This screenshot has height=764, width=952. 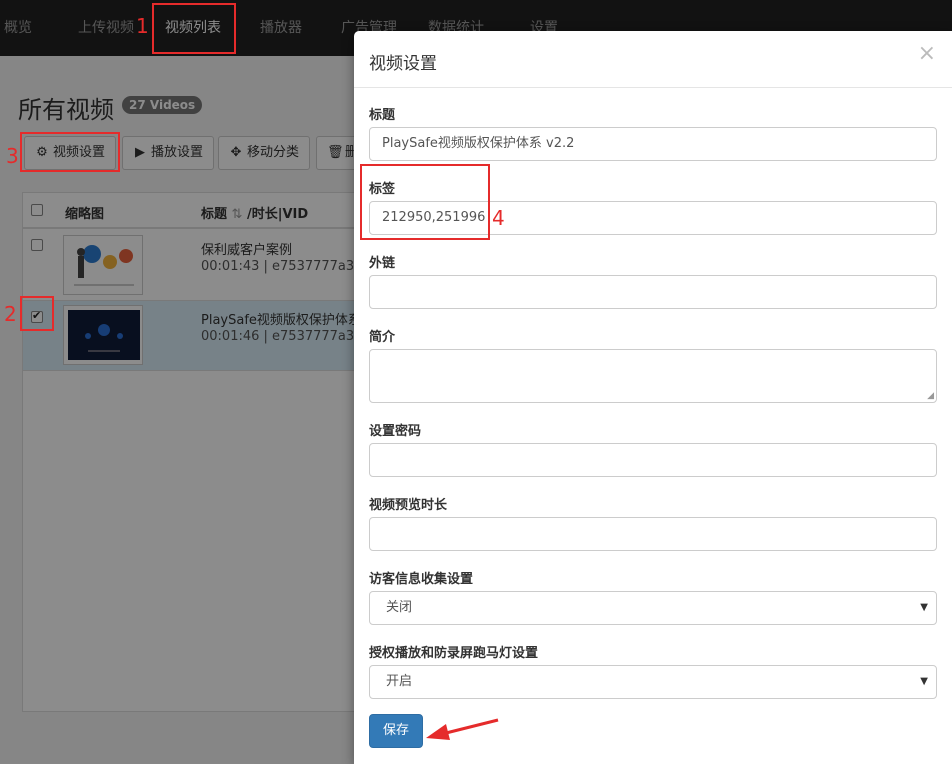 What do you see at coordinates (399, 607) in the screenshot?
I see `visitor-info-value: 关闭` at bounding box center [399, 607].